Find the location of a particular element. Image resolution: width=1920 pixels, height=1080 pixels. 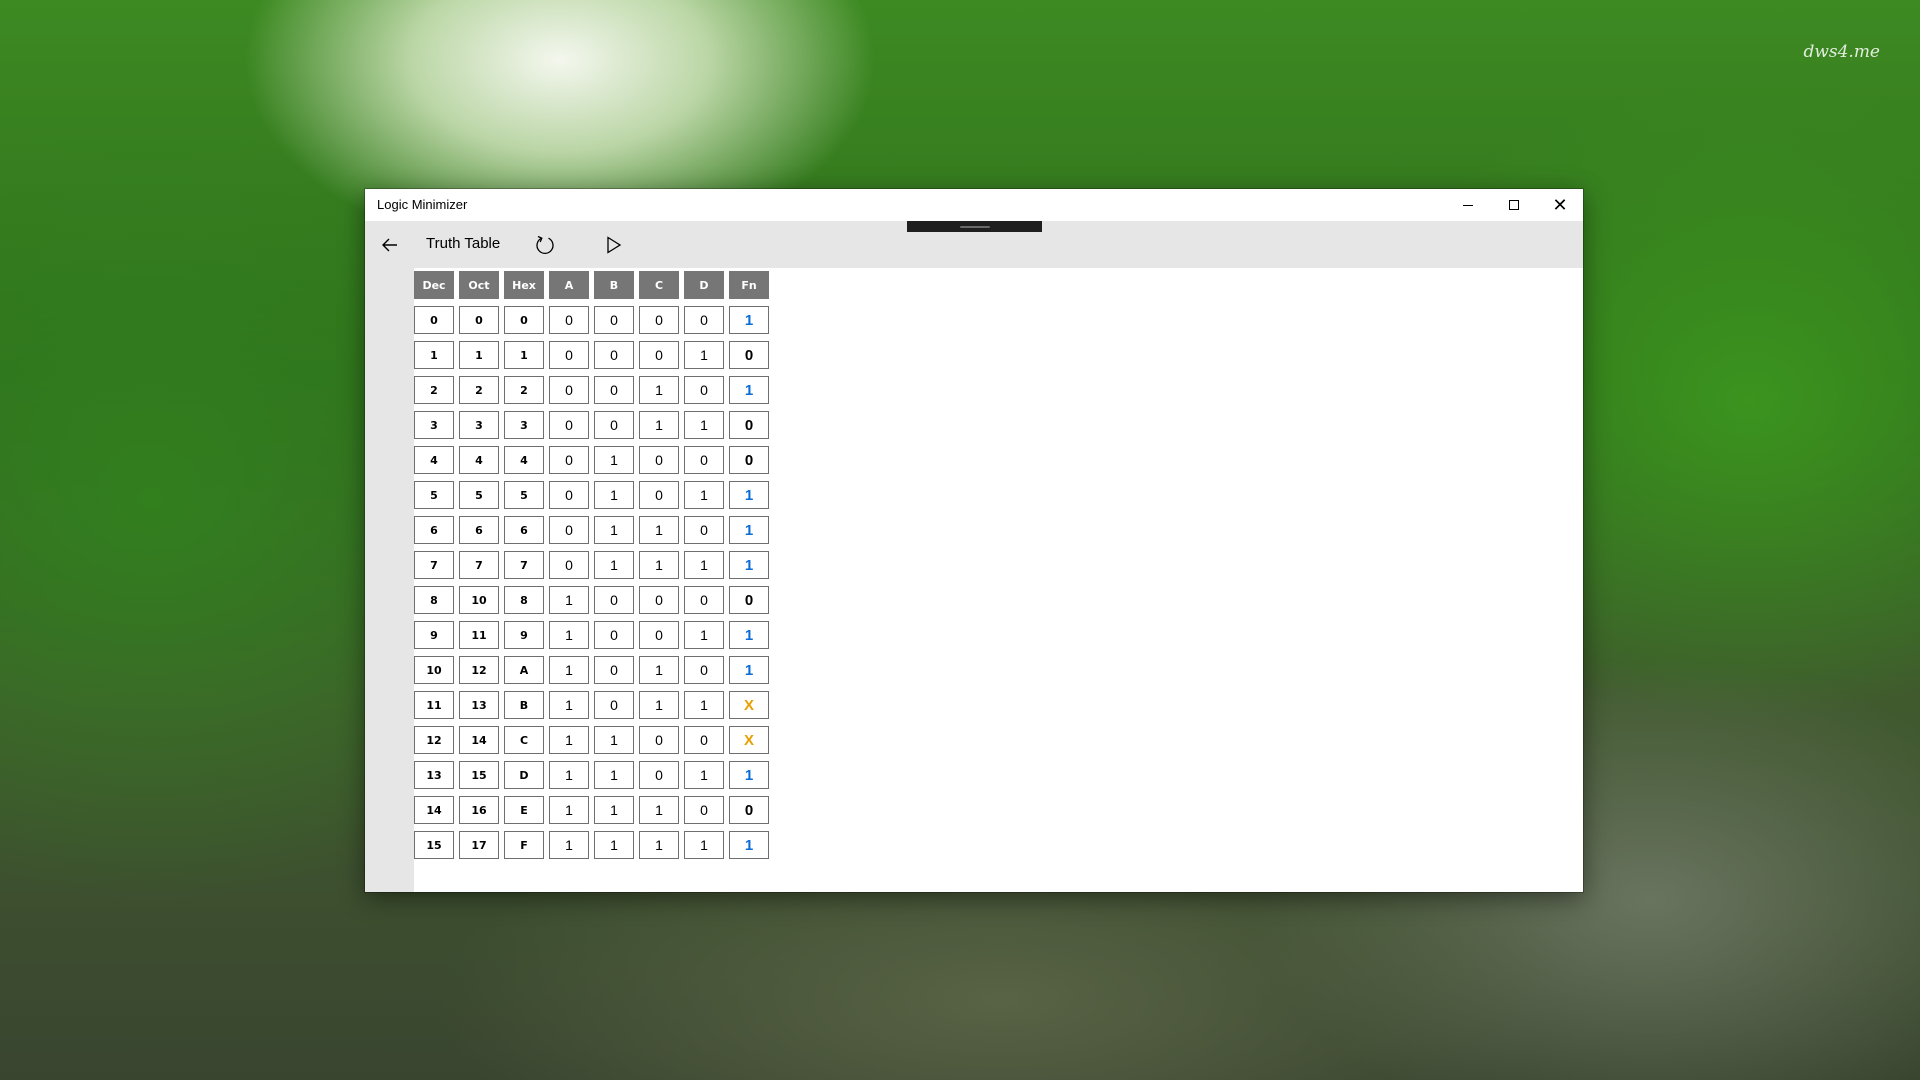

maximize-icon is located at coordinates (1514, 205).